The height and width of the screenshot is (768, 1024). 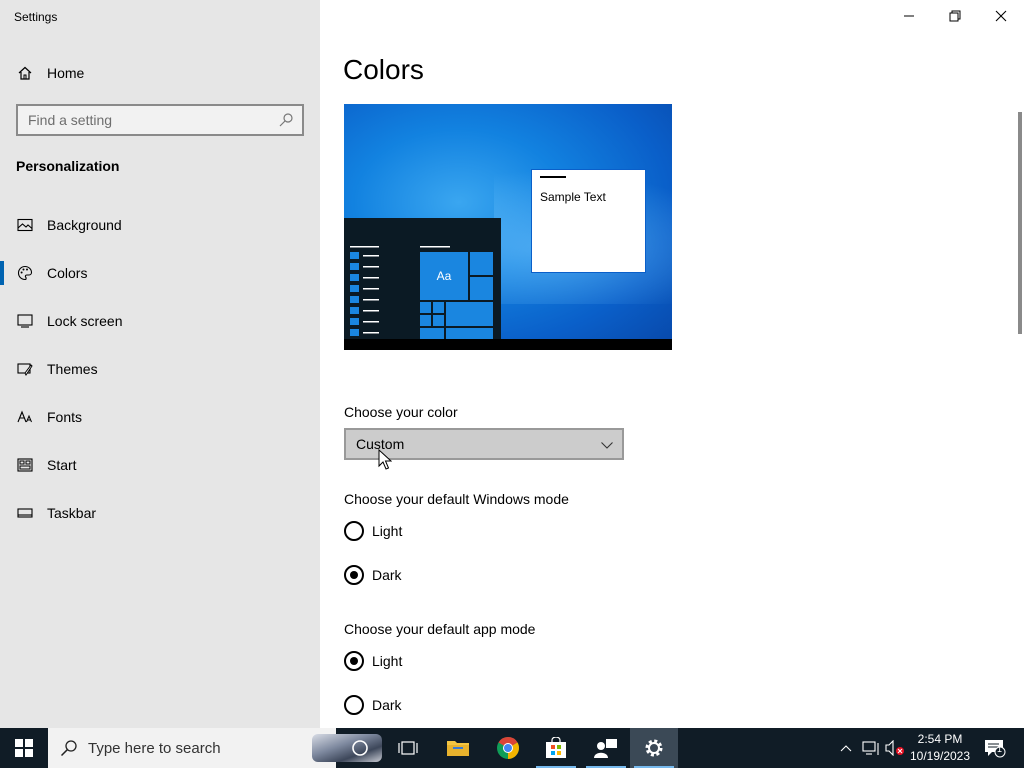 I want to click on file-explorer-button, so click(x=458, y=748).